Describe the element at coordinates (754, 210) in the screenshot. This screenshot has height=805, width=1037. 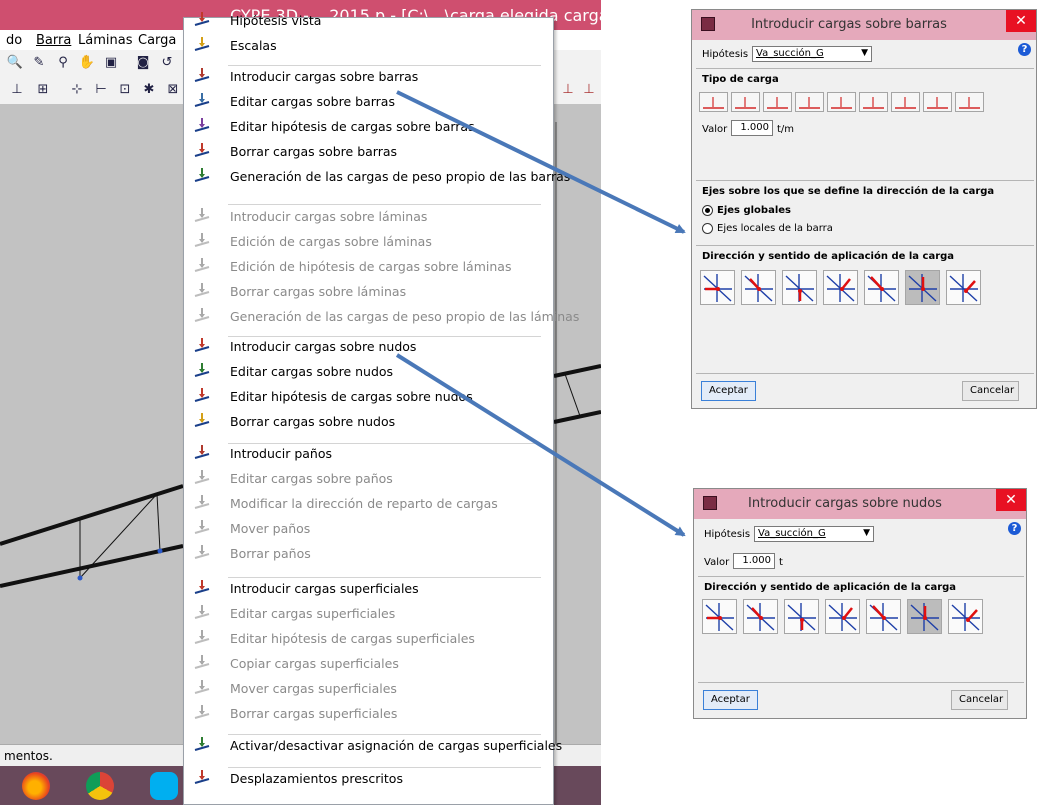
I see `ejes-globales-label: Ejes globales` at that location.